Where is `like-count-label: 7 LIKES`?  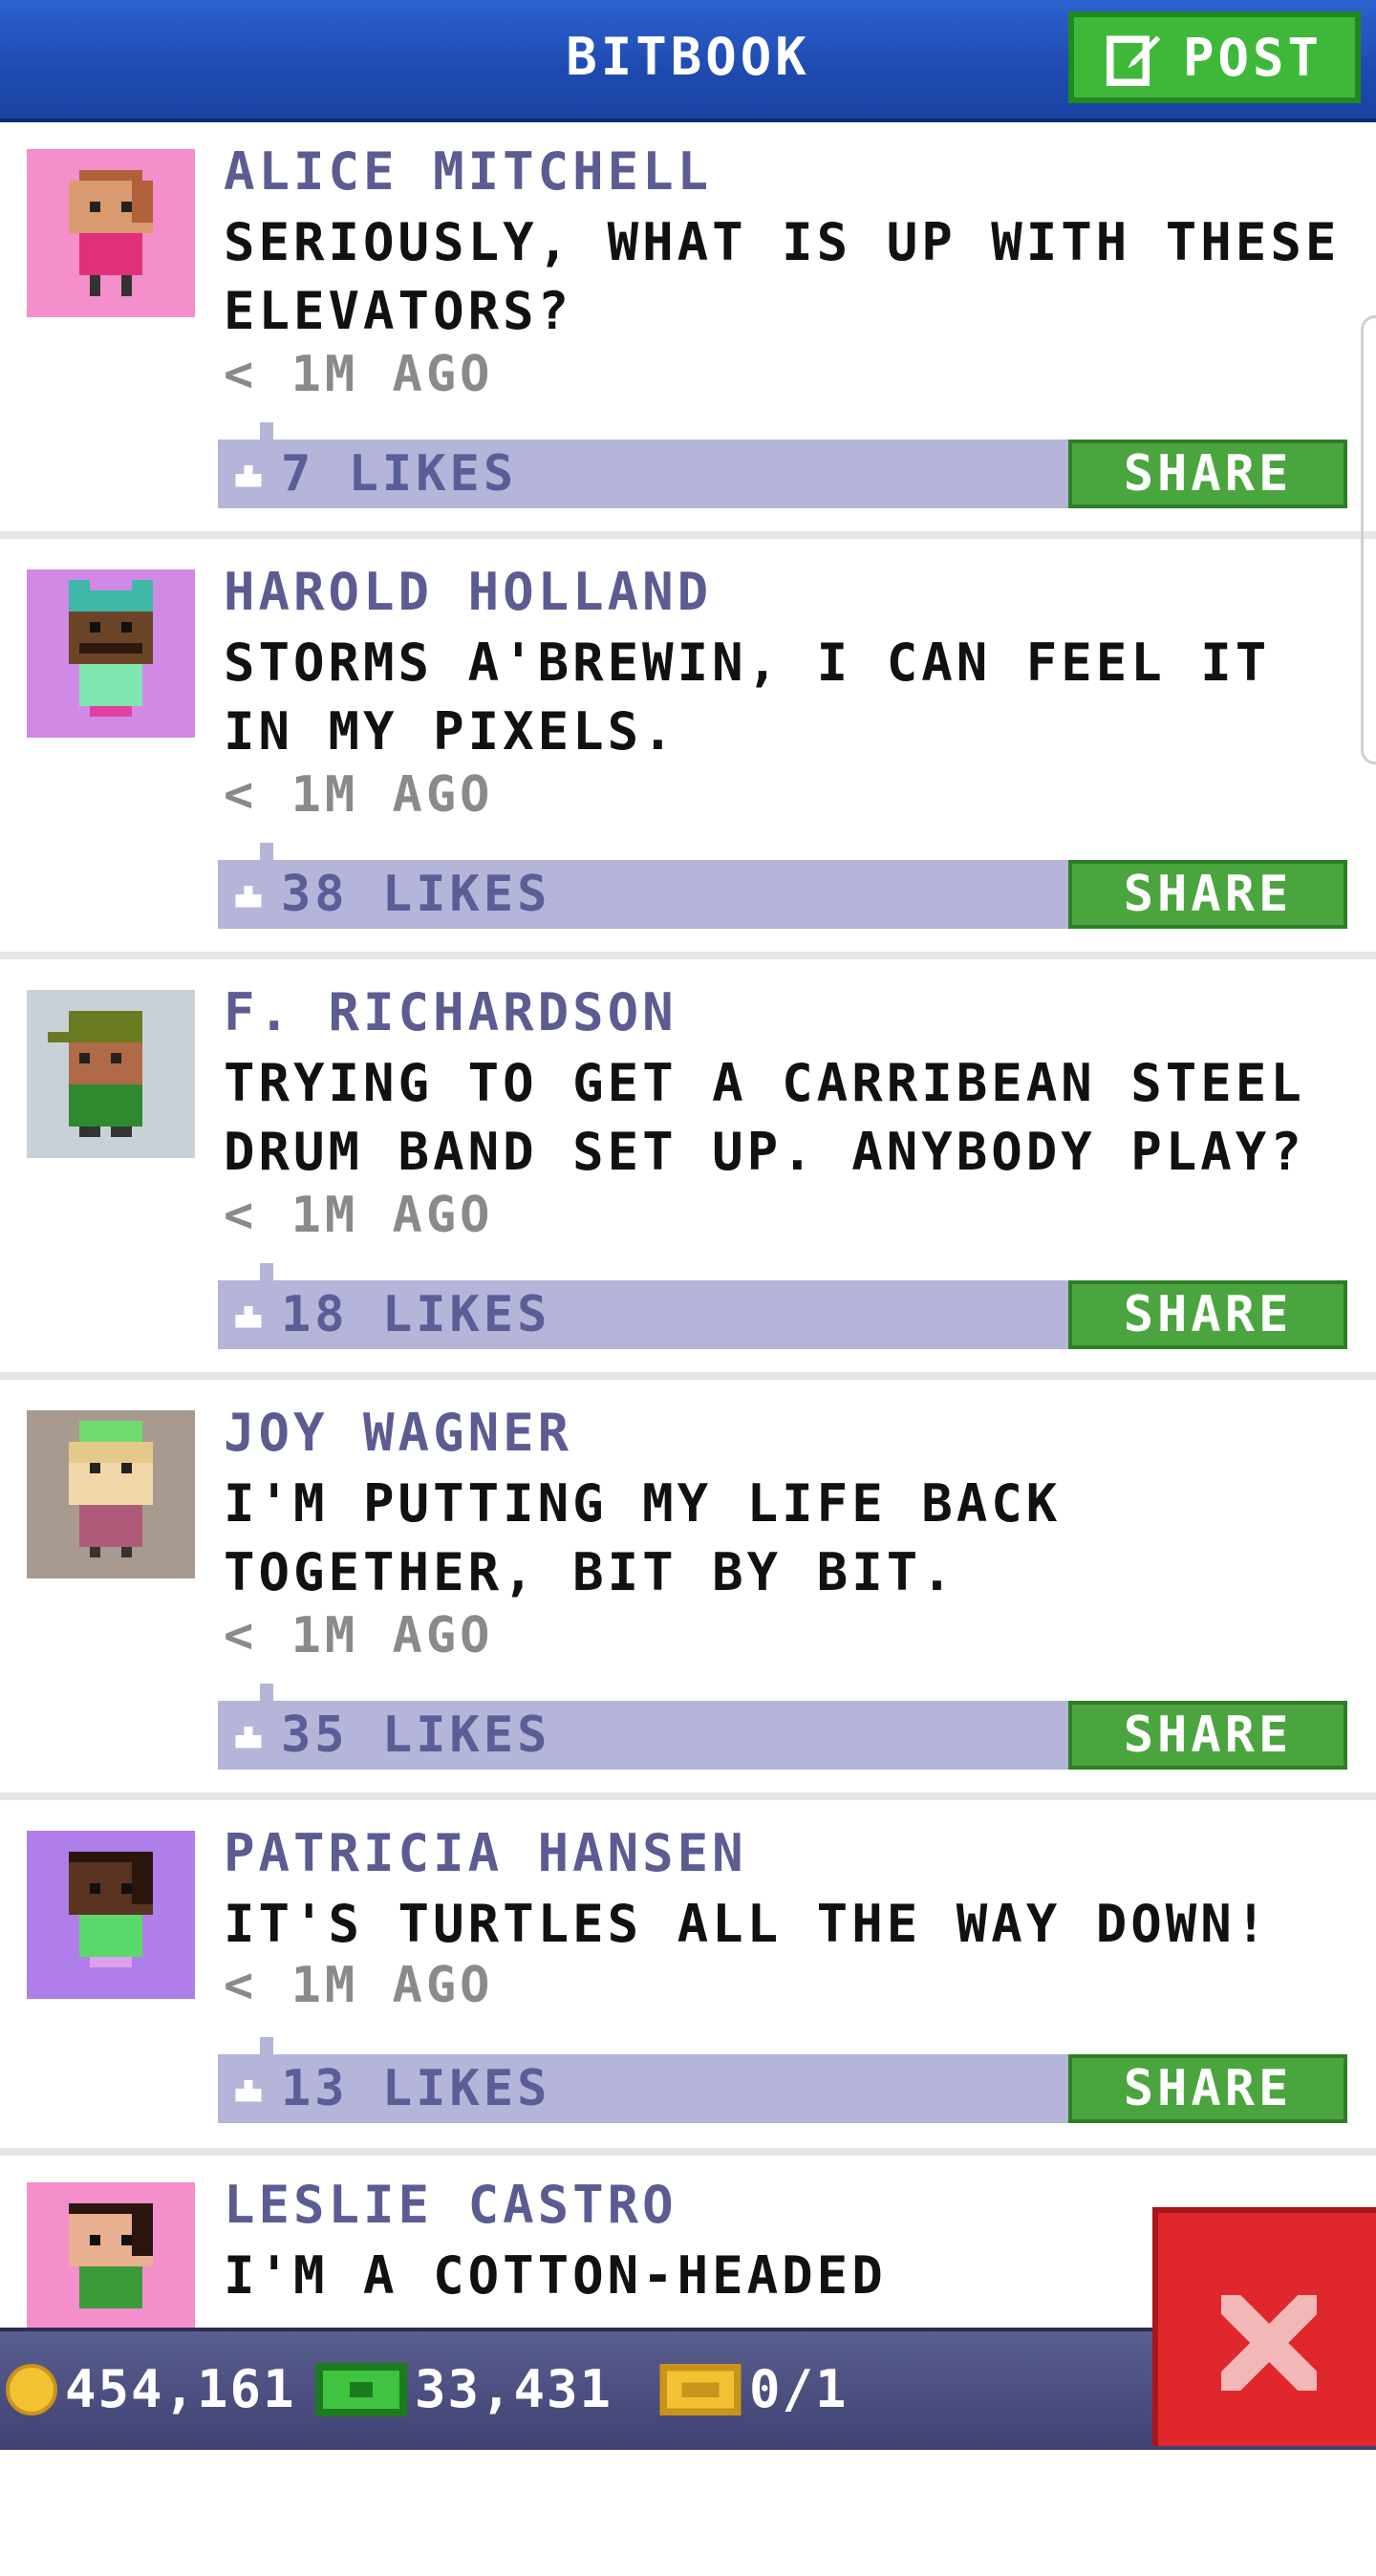
like-count-label: 7 LIKES is located at coordinates (400, 474).